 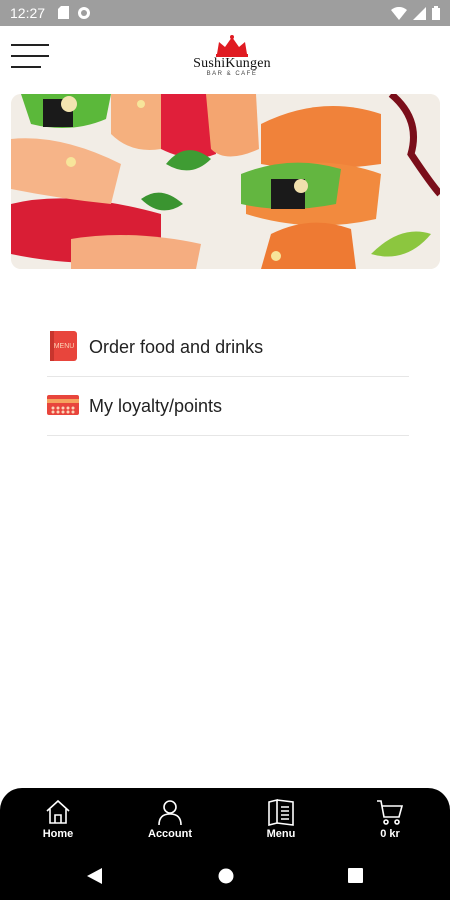 What do you see at coordinates (176, 347) in the screenshot?
I see `order-food-label: Order food and drinks` at bounding box center [176, 347].